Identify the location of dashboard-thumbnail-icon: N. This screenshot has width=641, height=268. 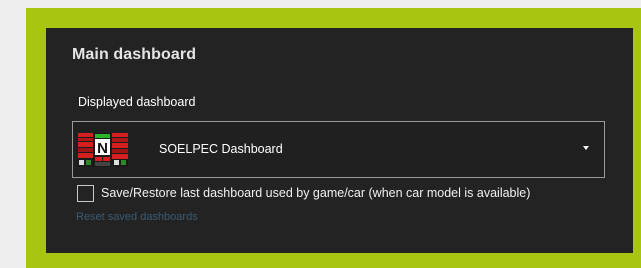
(103, 150).